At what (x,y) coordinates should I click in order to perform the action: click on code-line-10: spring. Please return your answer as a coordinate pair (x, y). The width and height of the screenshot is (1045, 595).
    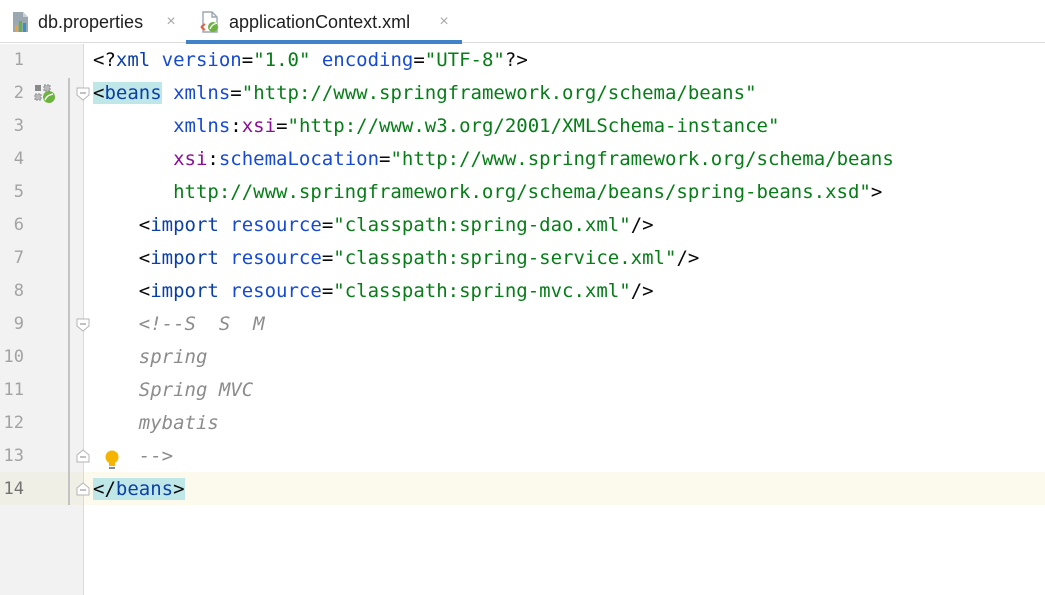
    Looking at the image, I should click on (173, 357).